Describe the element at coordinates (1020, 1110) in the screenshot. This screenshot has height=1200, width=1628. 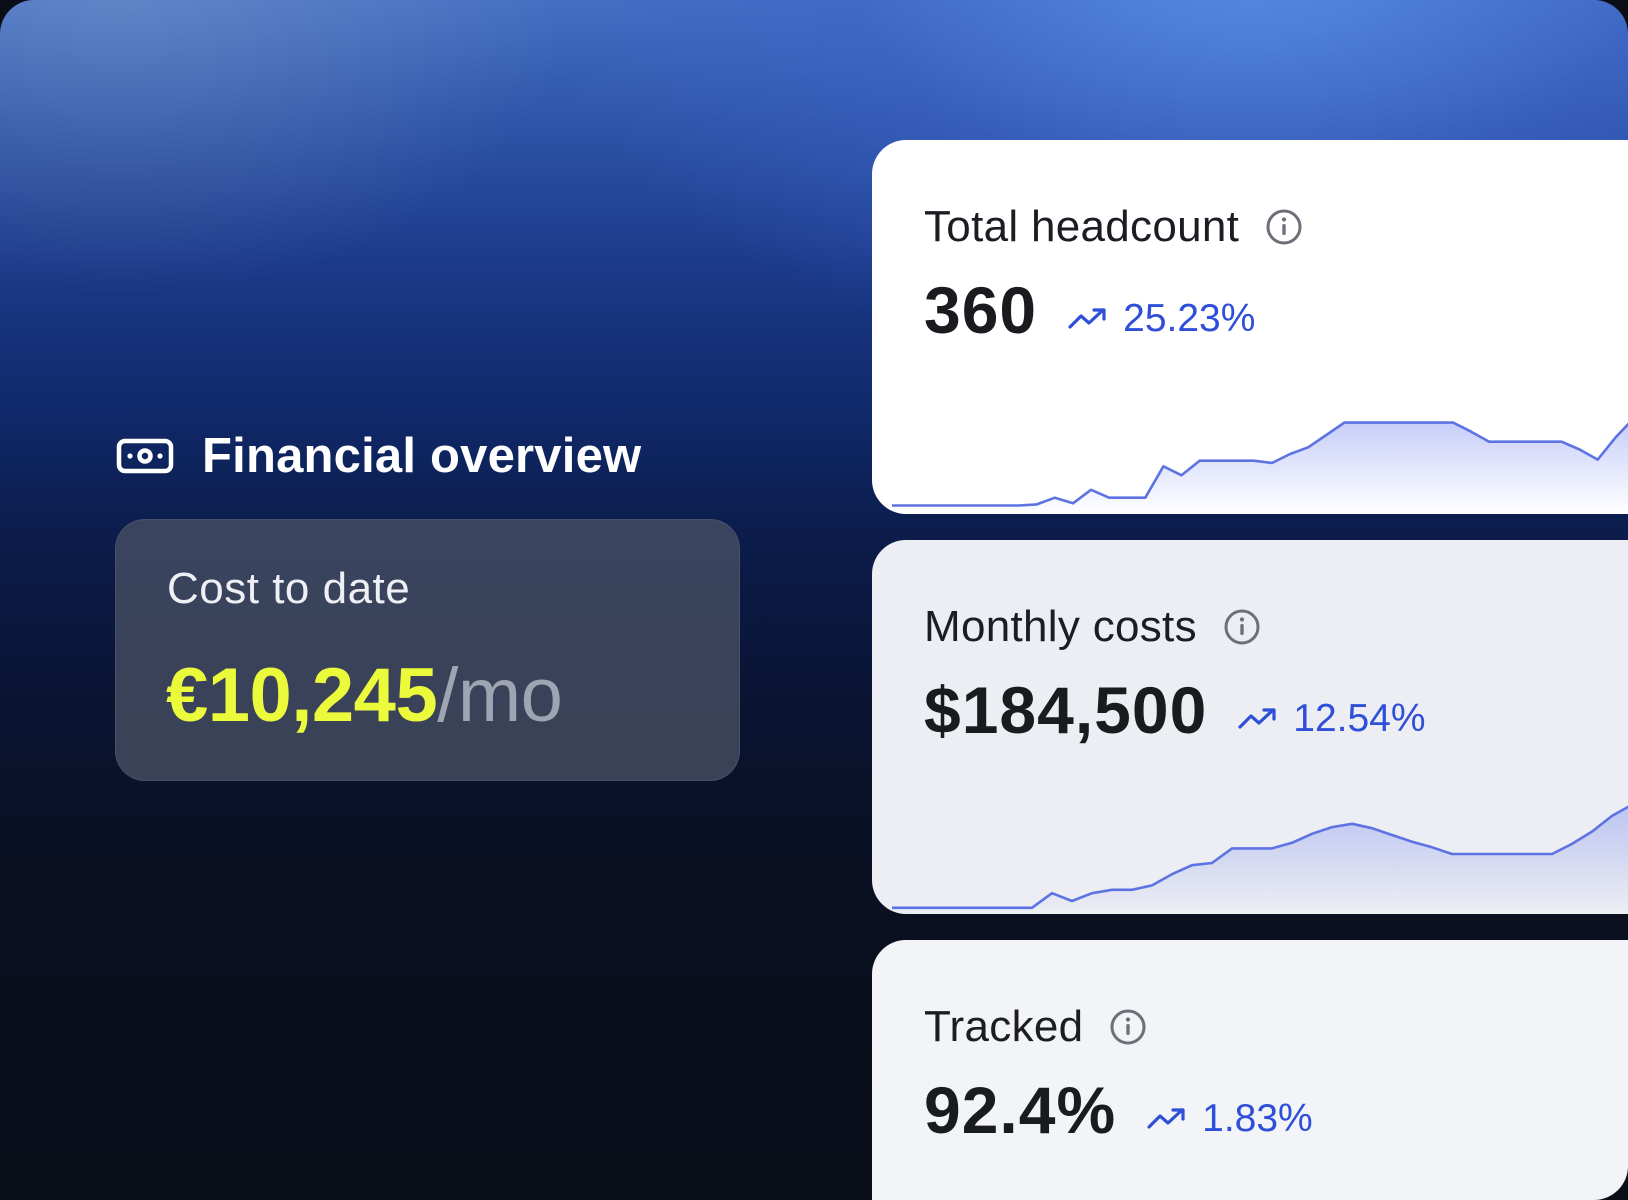
I see `stat-value: 92.4%` at that location.